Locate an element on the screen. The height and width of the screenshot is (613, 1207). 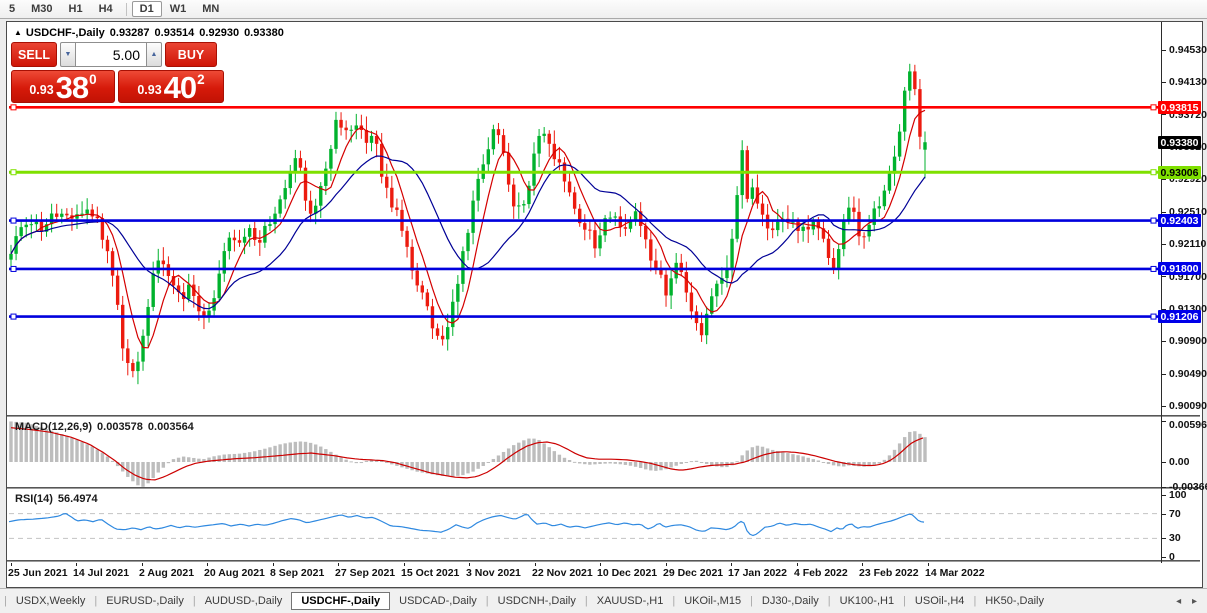
volume-increase-button: ▲ is located at coordinates (154, 54).